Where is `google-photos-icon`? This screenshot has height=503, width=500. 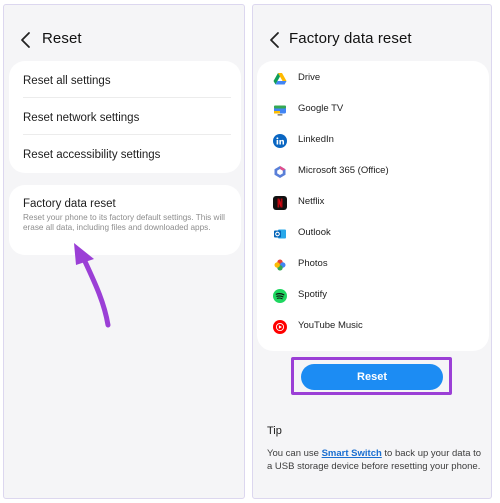 google-photos-icon is located at coordinates (280, 265).